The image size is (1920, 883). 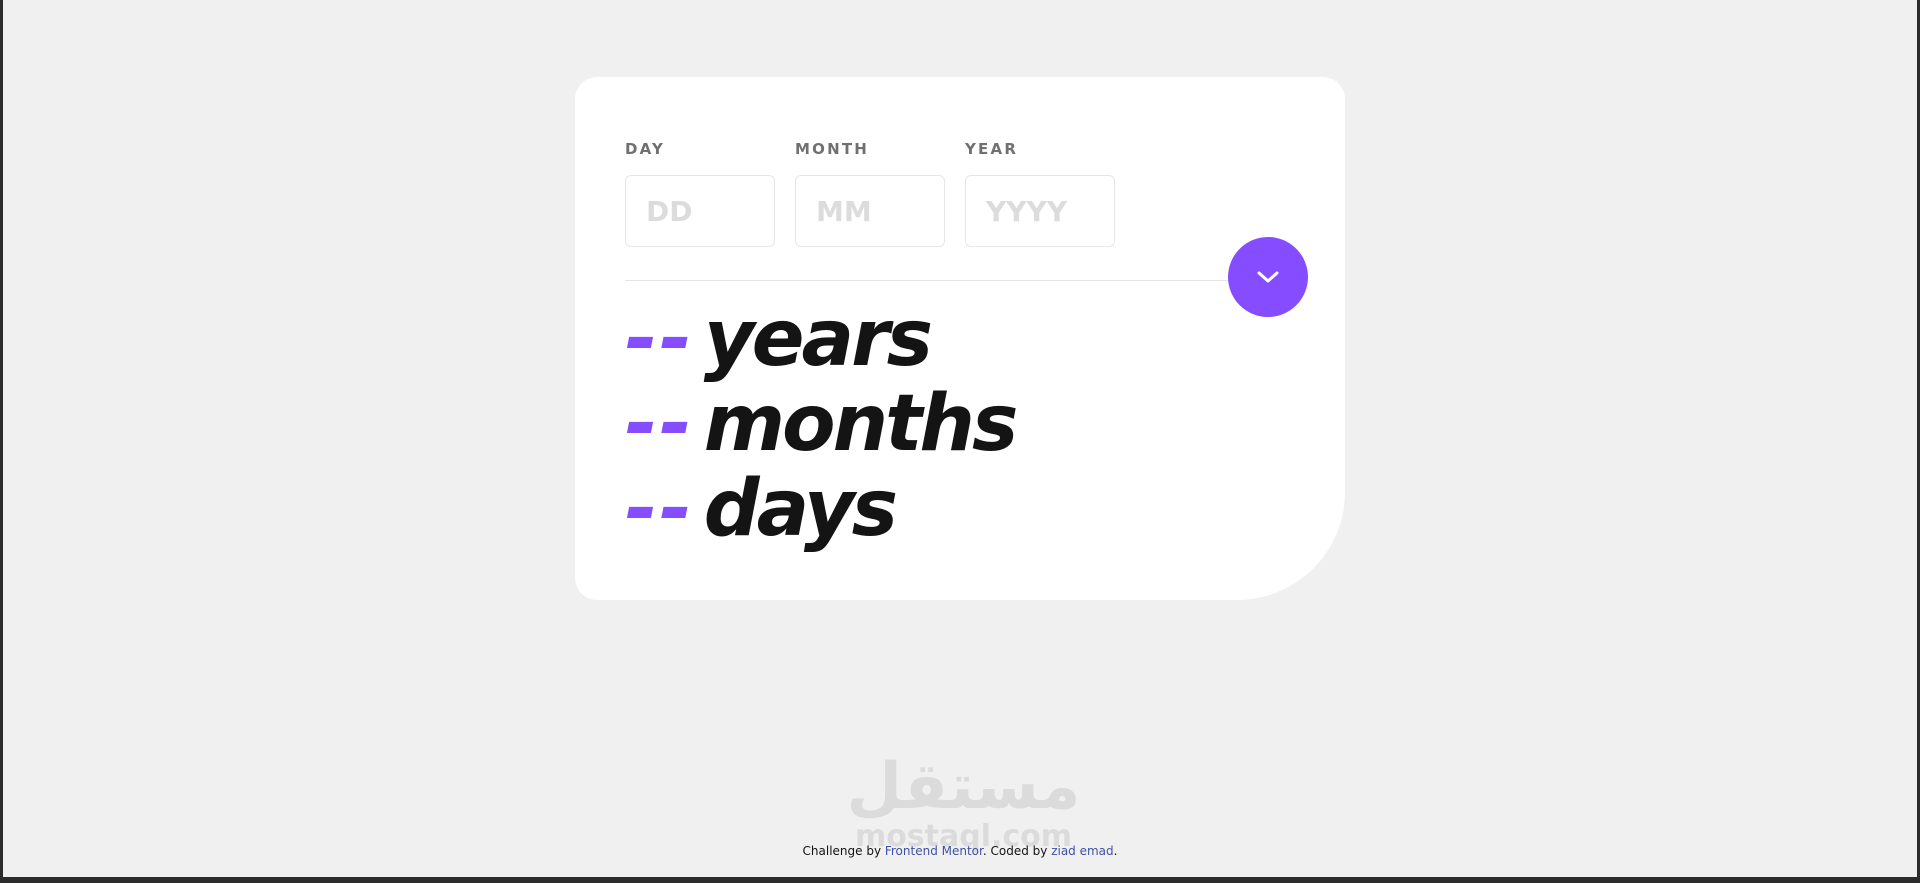 I want to click on months-result: -- months, so click(x=822, y=424).